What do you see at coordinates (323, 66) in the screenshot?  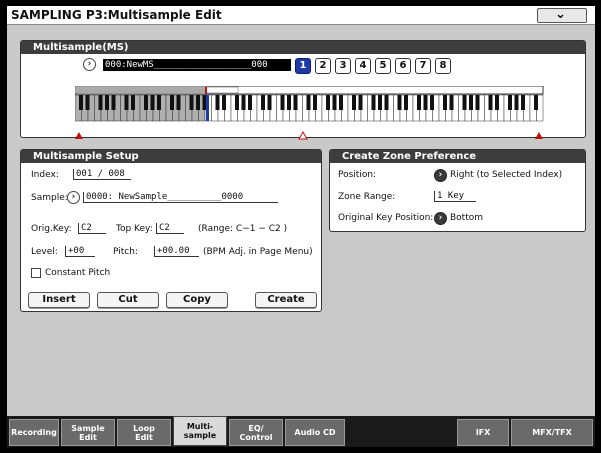 I see `ms-index-button-2: 2` at bounding box center [323, 66].